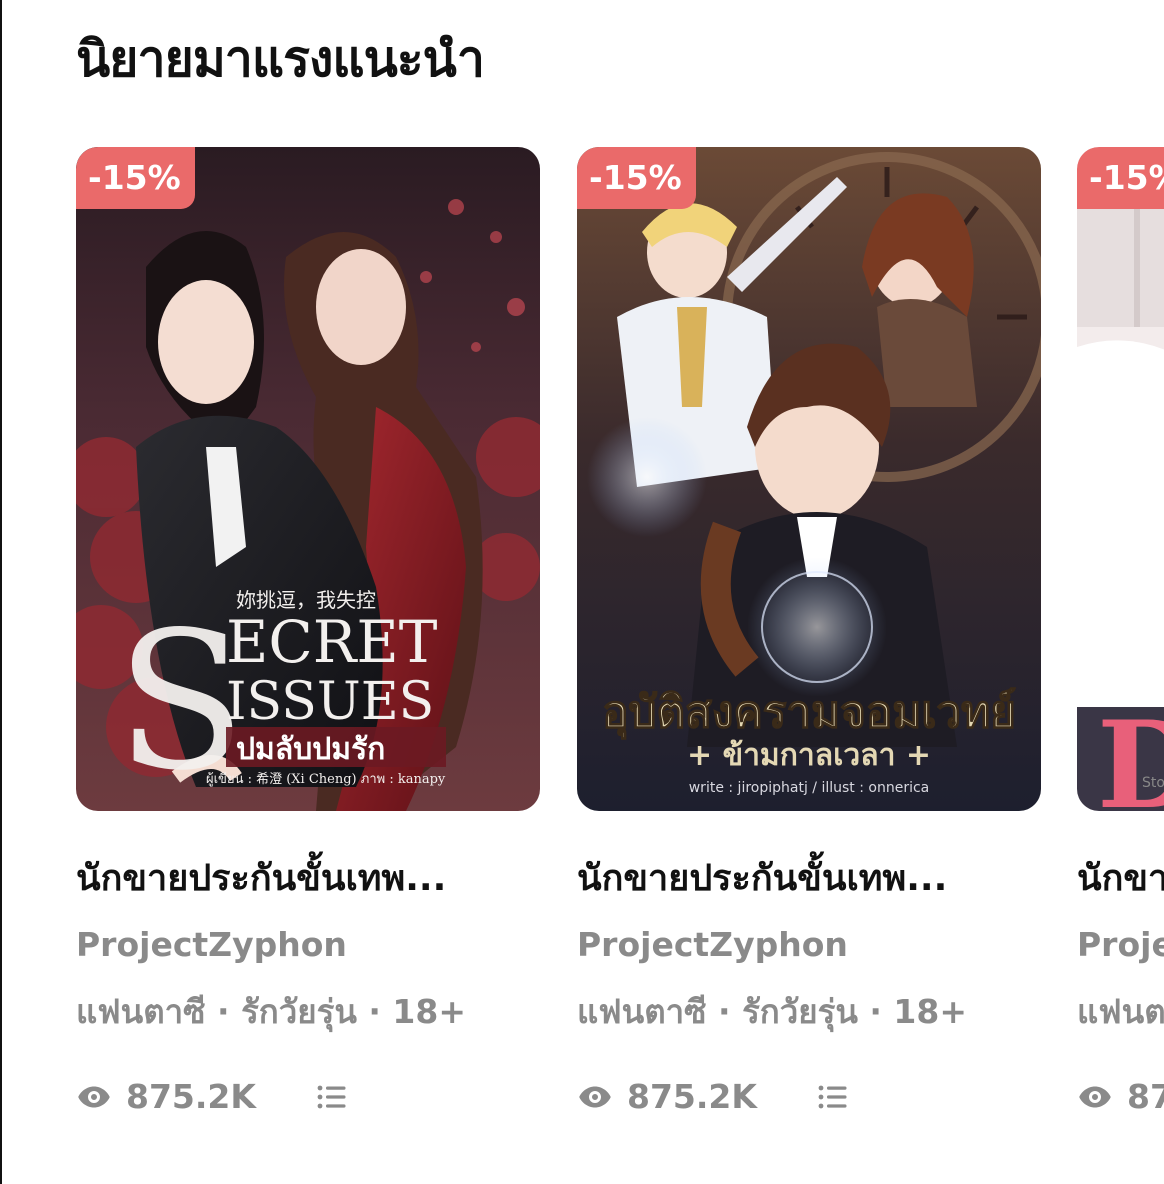 The image size is (1164, 1184). I want to click on svg-text:ผู้เขียน : 希澄 (Xi Cheng) ภาพ :: ผู้เขียน : 希澄 (Xi Cheng) ภาพ : kanapy, so click(326, 779).